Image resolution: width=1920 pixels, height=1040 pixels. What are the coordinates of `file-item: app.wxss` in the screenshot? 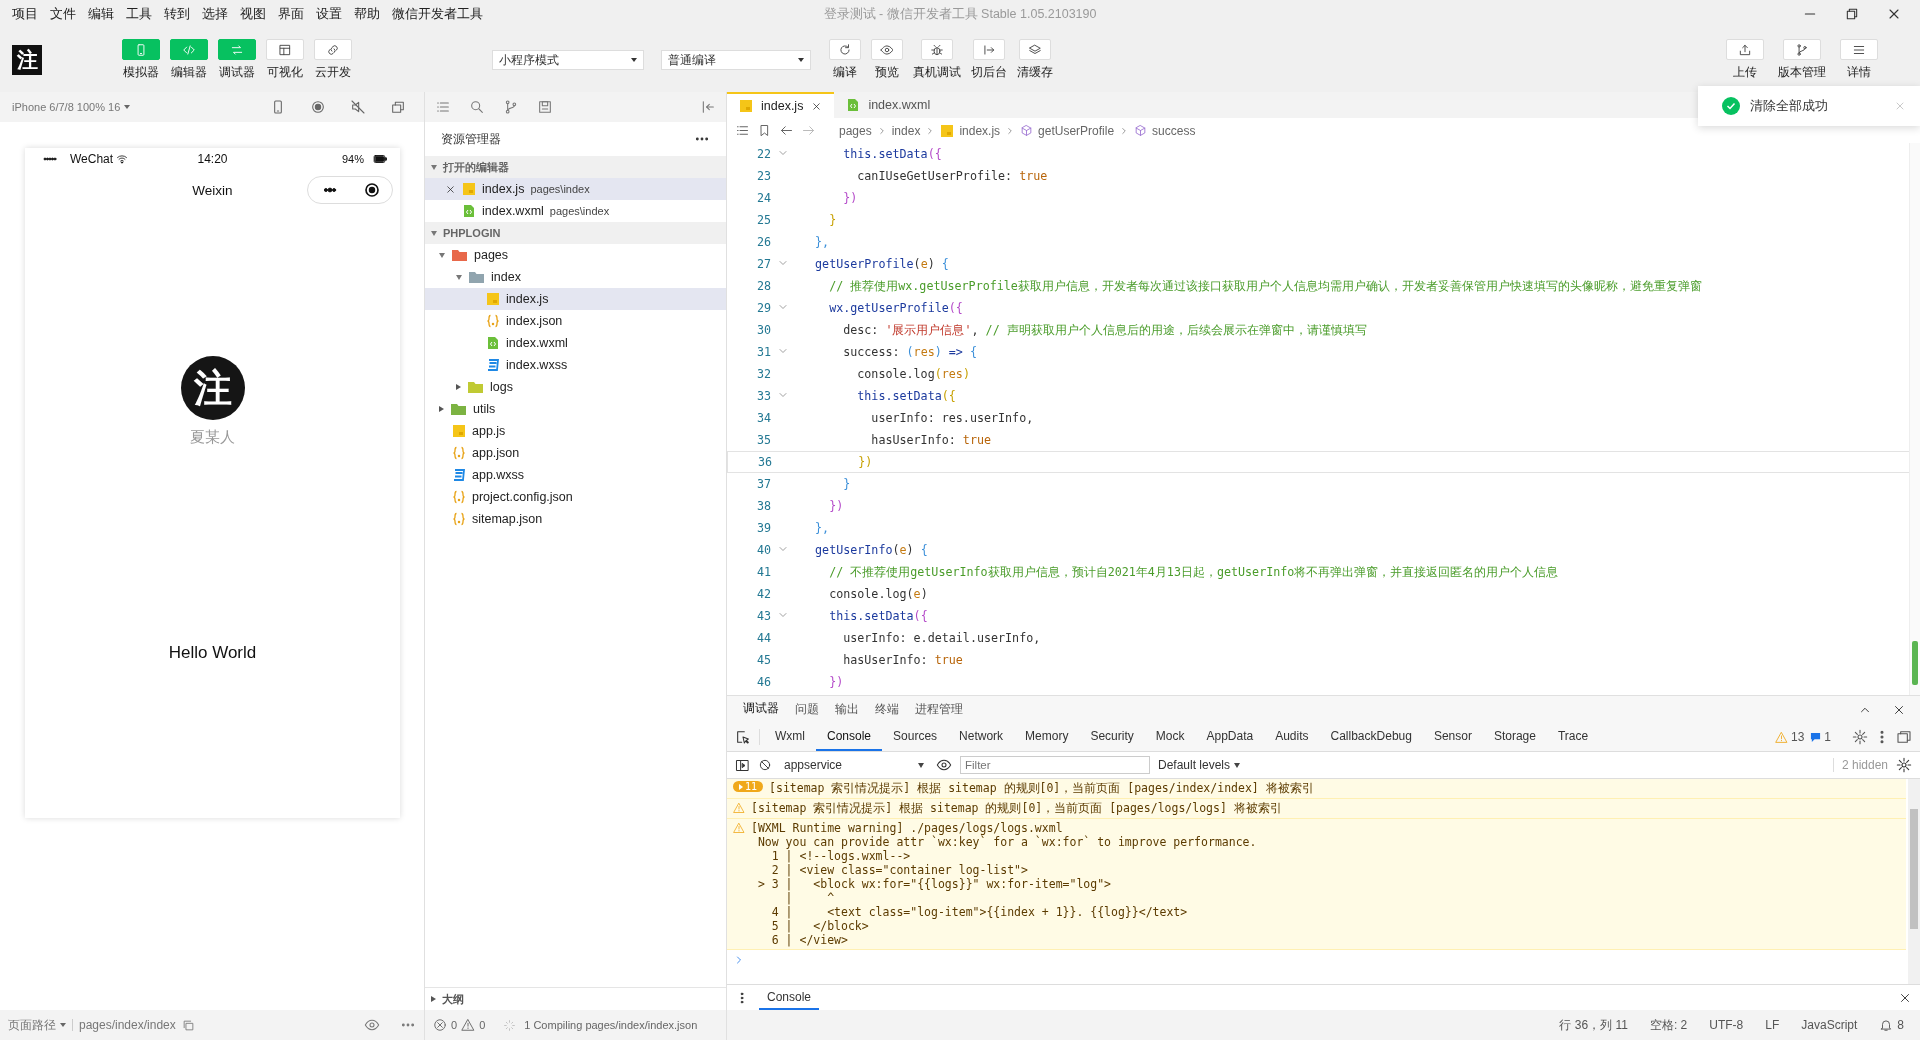 It's located at (575, 475).